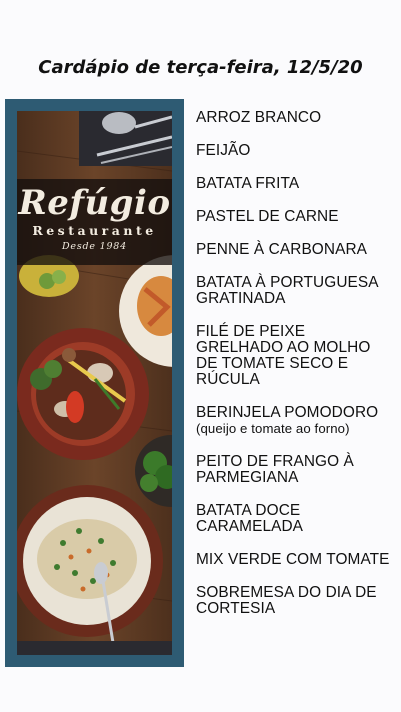 This screenshot has height=712, width=401. Describe the element at coordinates (248, 183) in the screenshot. I see `menu-item-name: BATATA FRITA` at that location.